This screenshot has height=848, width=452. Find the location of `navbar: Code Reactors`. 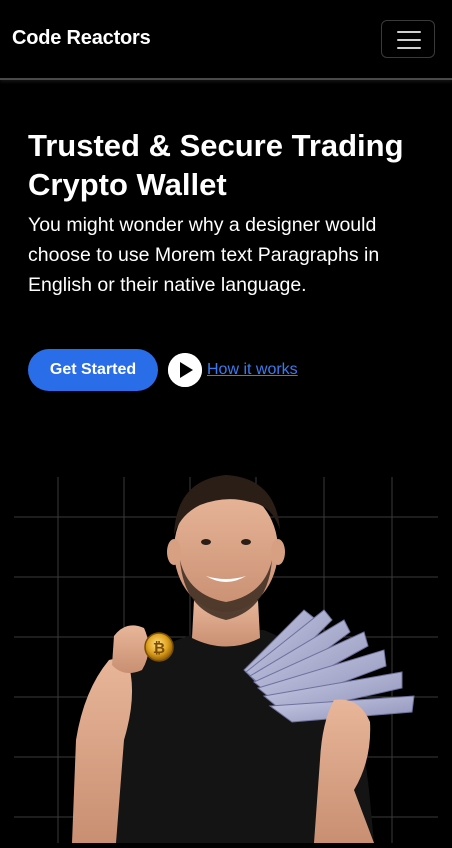

navbar: Code Reactors is located at coordinates (226, 40).